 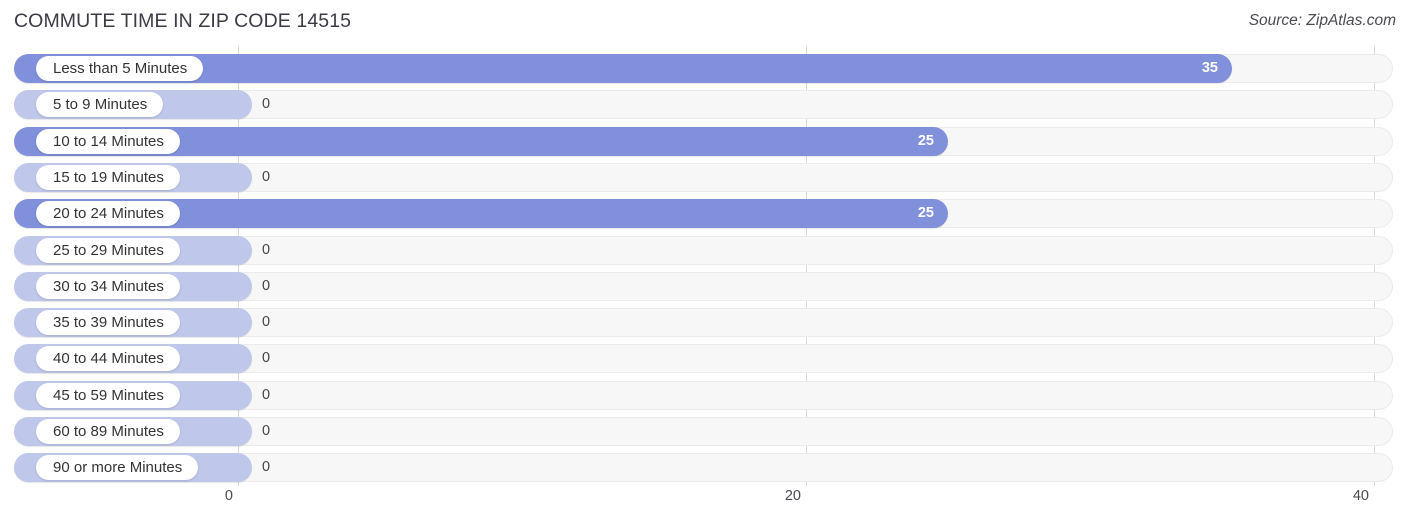 What do you see at coordinates (1322, 20) in the screenshot?
I see `source-attribution: Source: ZipAtlas.com` at bounding box center [1322, 20].